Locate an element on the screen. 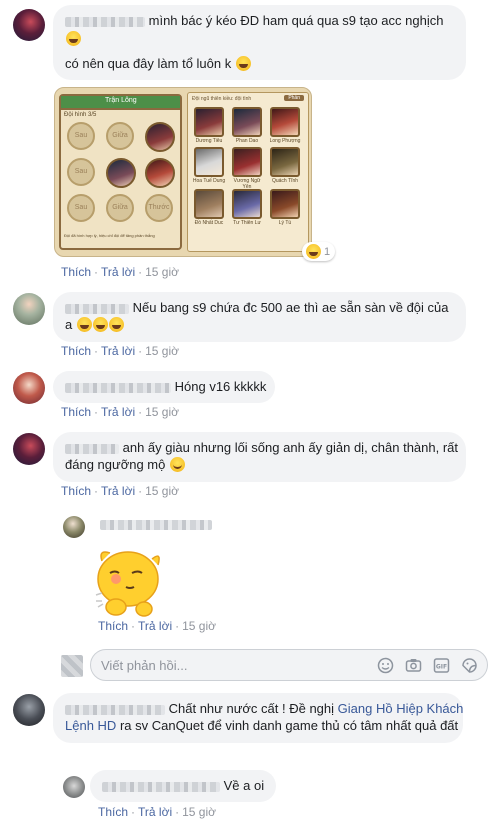 This screenshot has height=824, width=501. comment-bubble: Hóng v16 kkkkk is located at coordinates (164, 387).